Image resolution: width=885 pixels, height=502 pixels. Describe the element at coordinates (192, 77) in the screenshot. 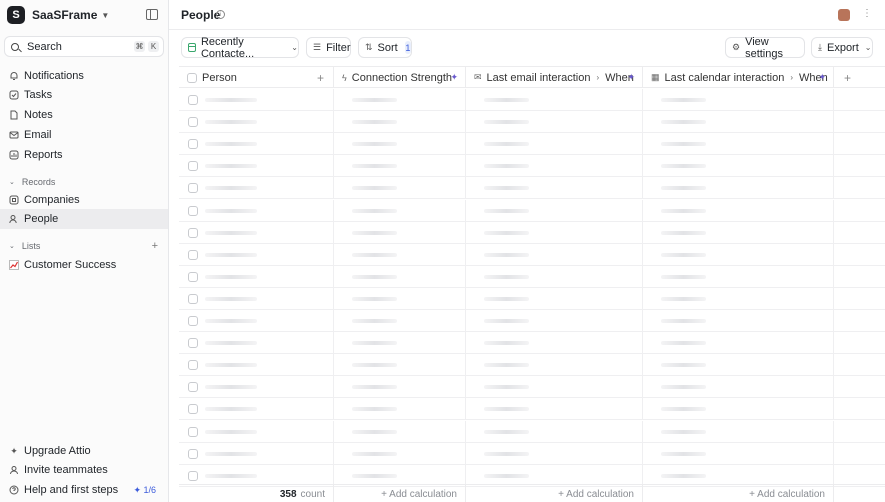

I see `select-all-checkbox` at that location.